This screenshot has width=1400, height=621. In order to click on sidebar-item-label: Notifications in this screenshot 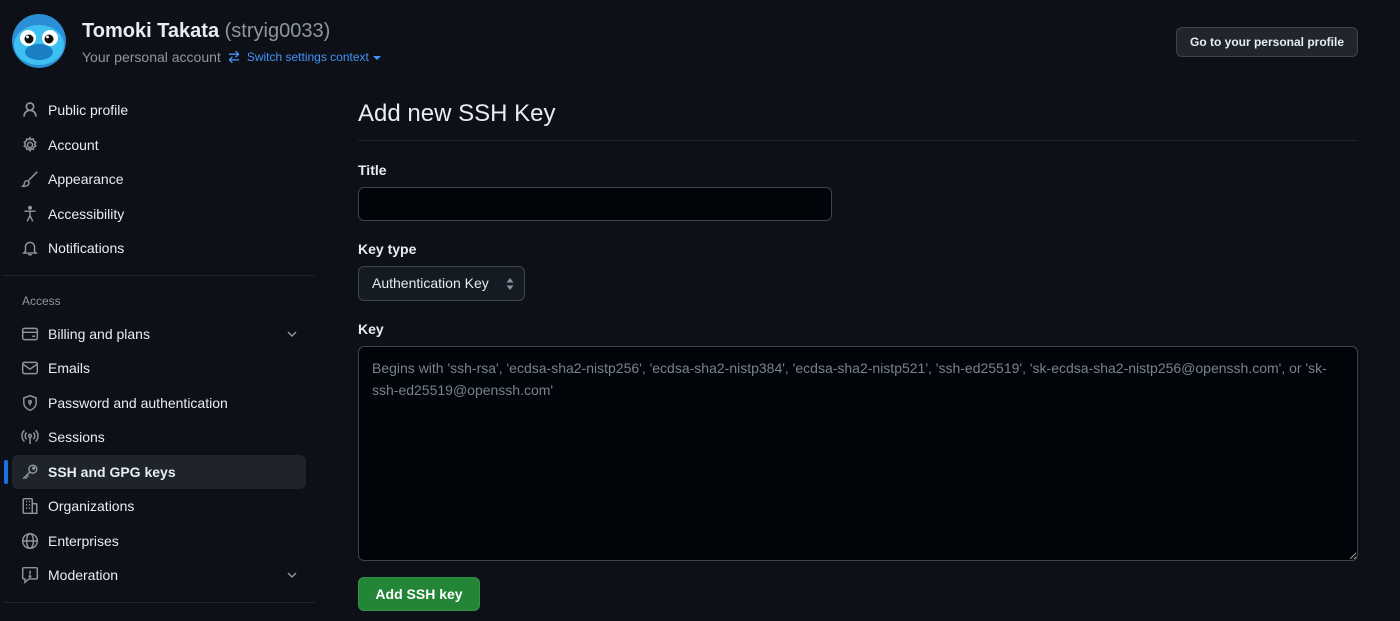, I will do `click(86, 248)`.